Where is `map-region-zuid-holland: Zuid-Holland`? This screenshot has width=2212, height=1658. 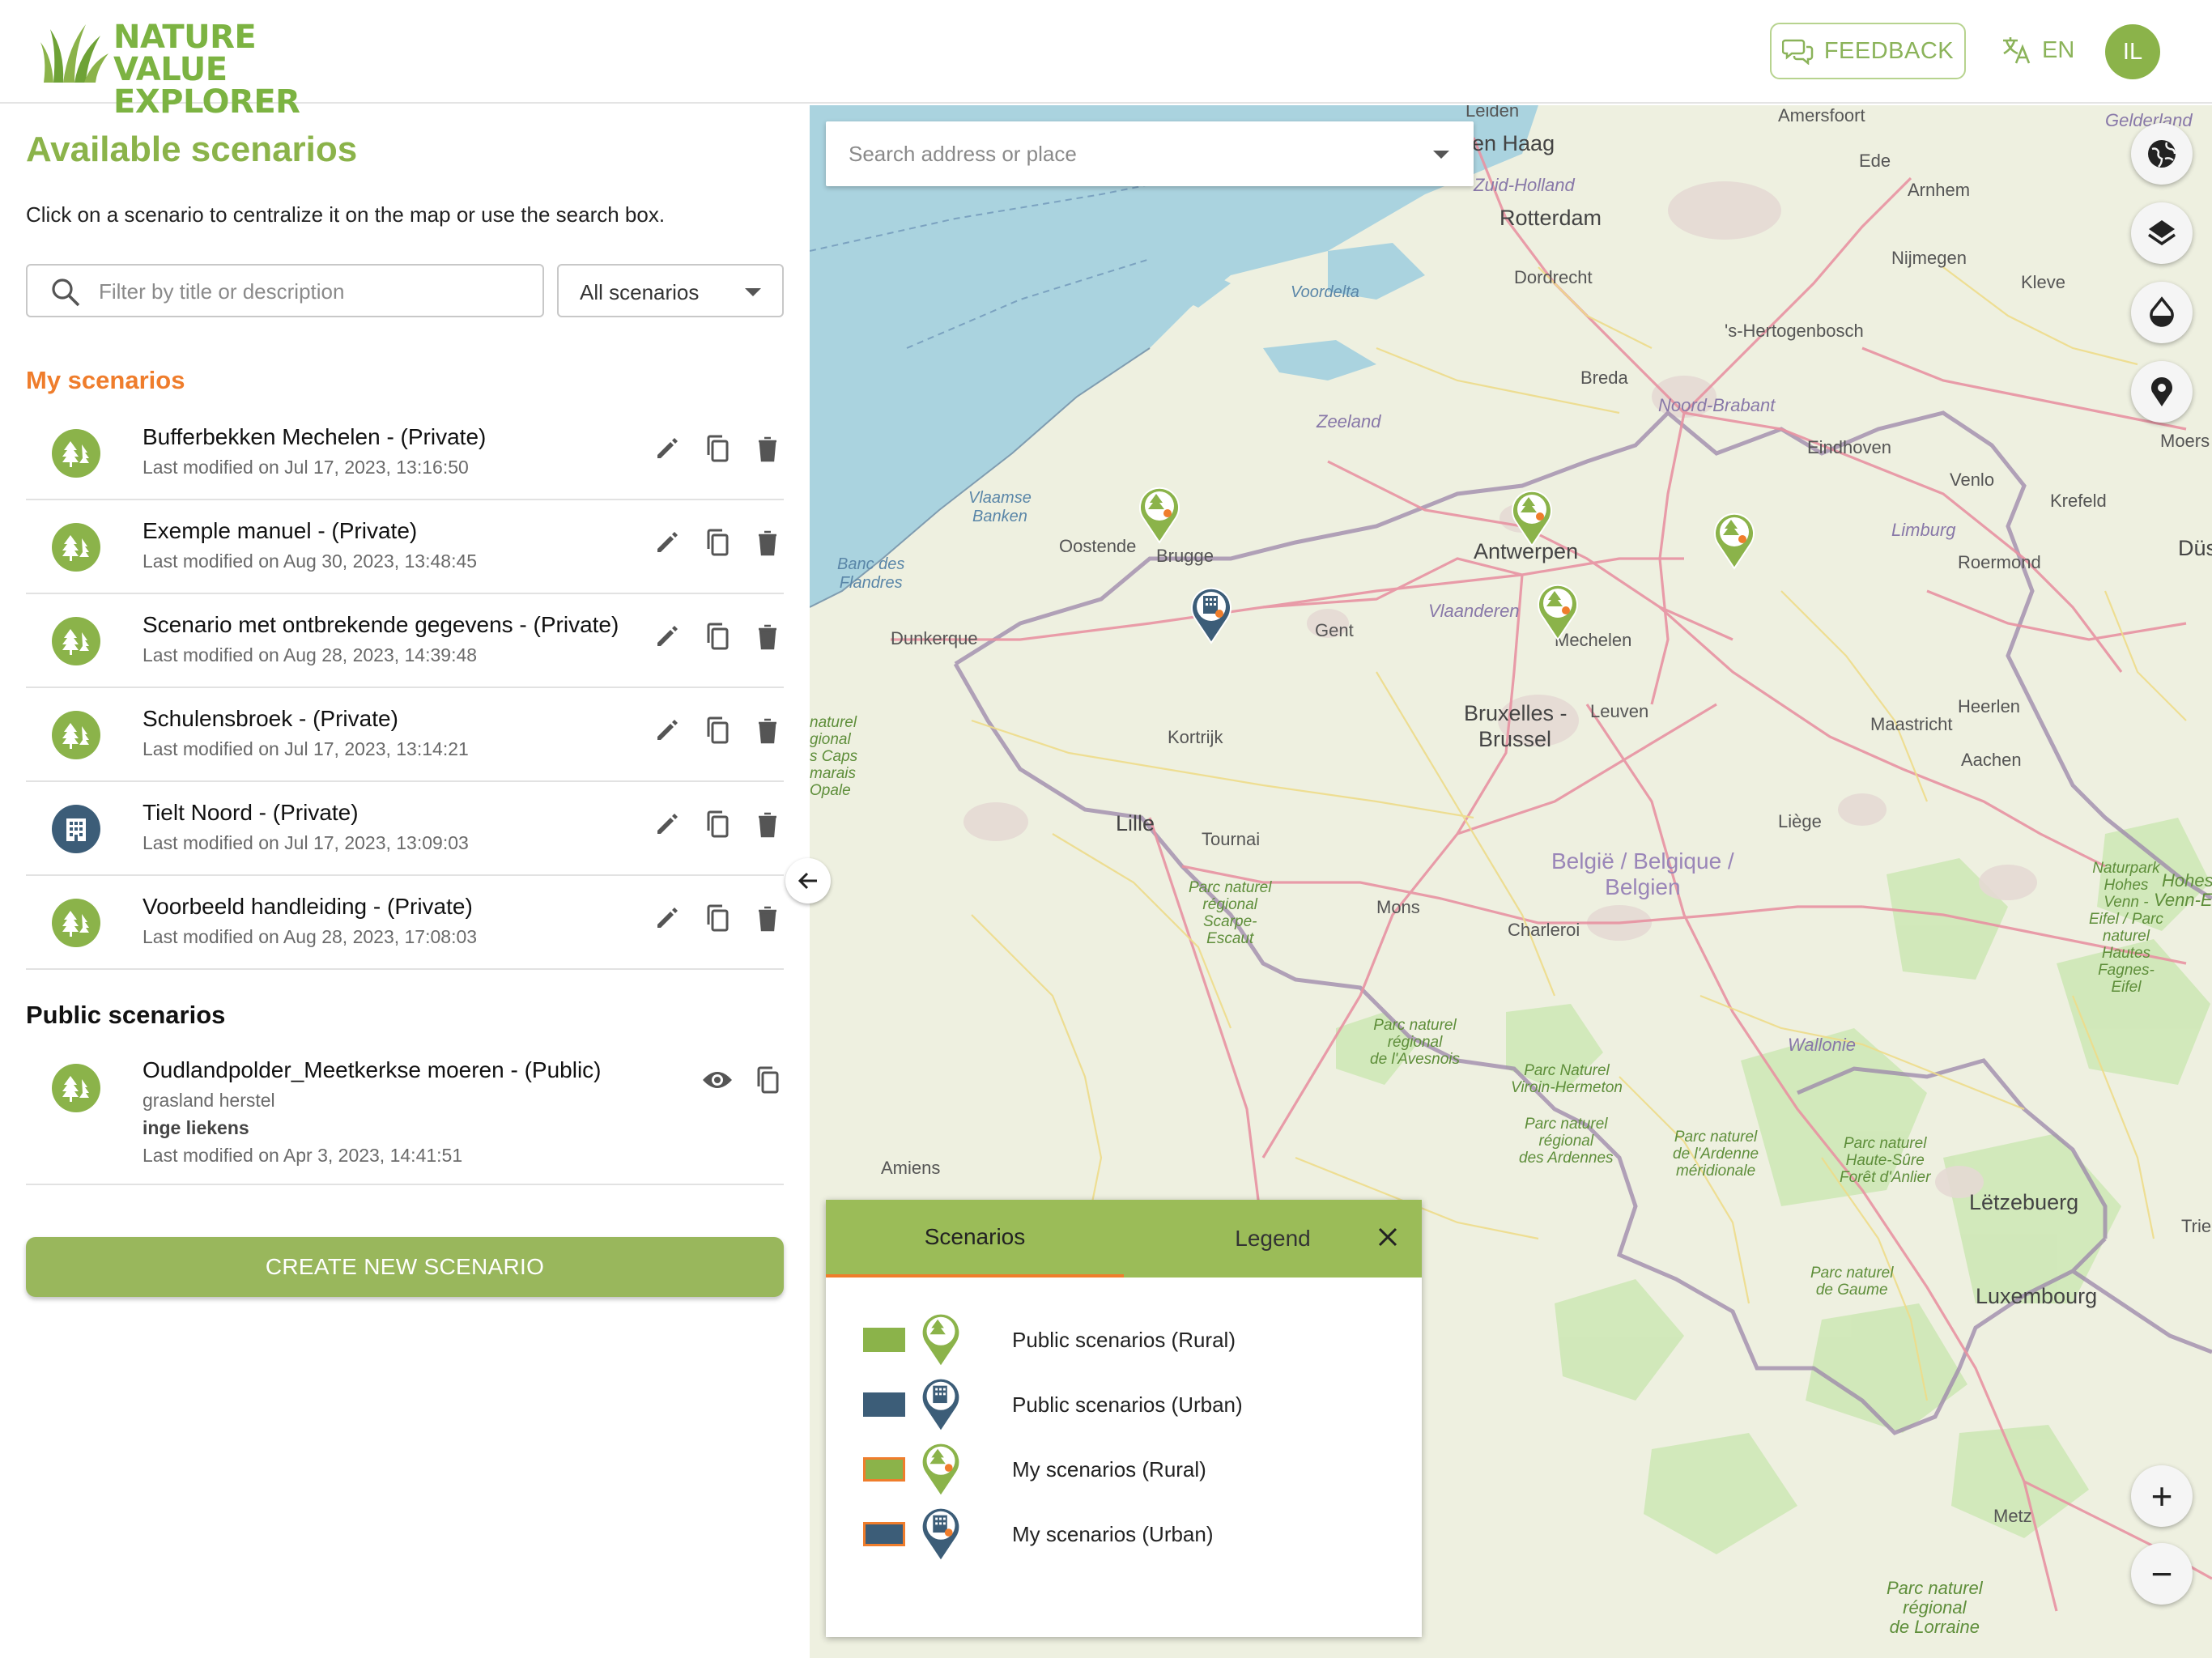 map-region-zuid-holland: Zuid-Holland is located at coordinates (1524, 185).